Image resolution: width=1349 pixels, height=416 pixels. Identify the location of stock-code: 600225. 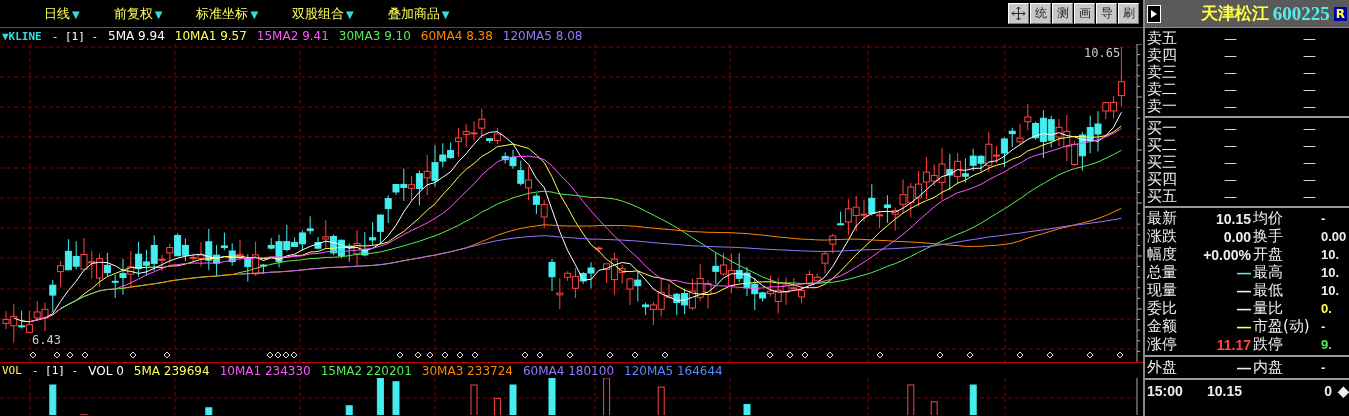
(1301, 13).